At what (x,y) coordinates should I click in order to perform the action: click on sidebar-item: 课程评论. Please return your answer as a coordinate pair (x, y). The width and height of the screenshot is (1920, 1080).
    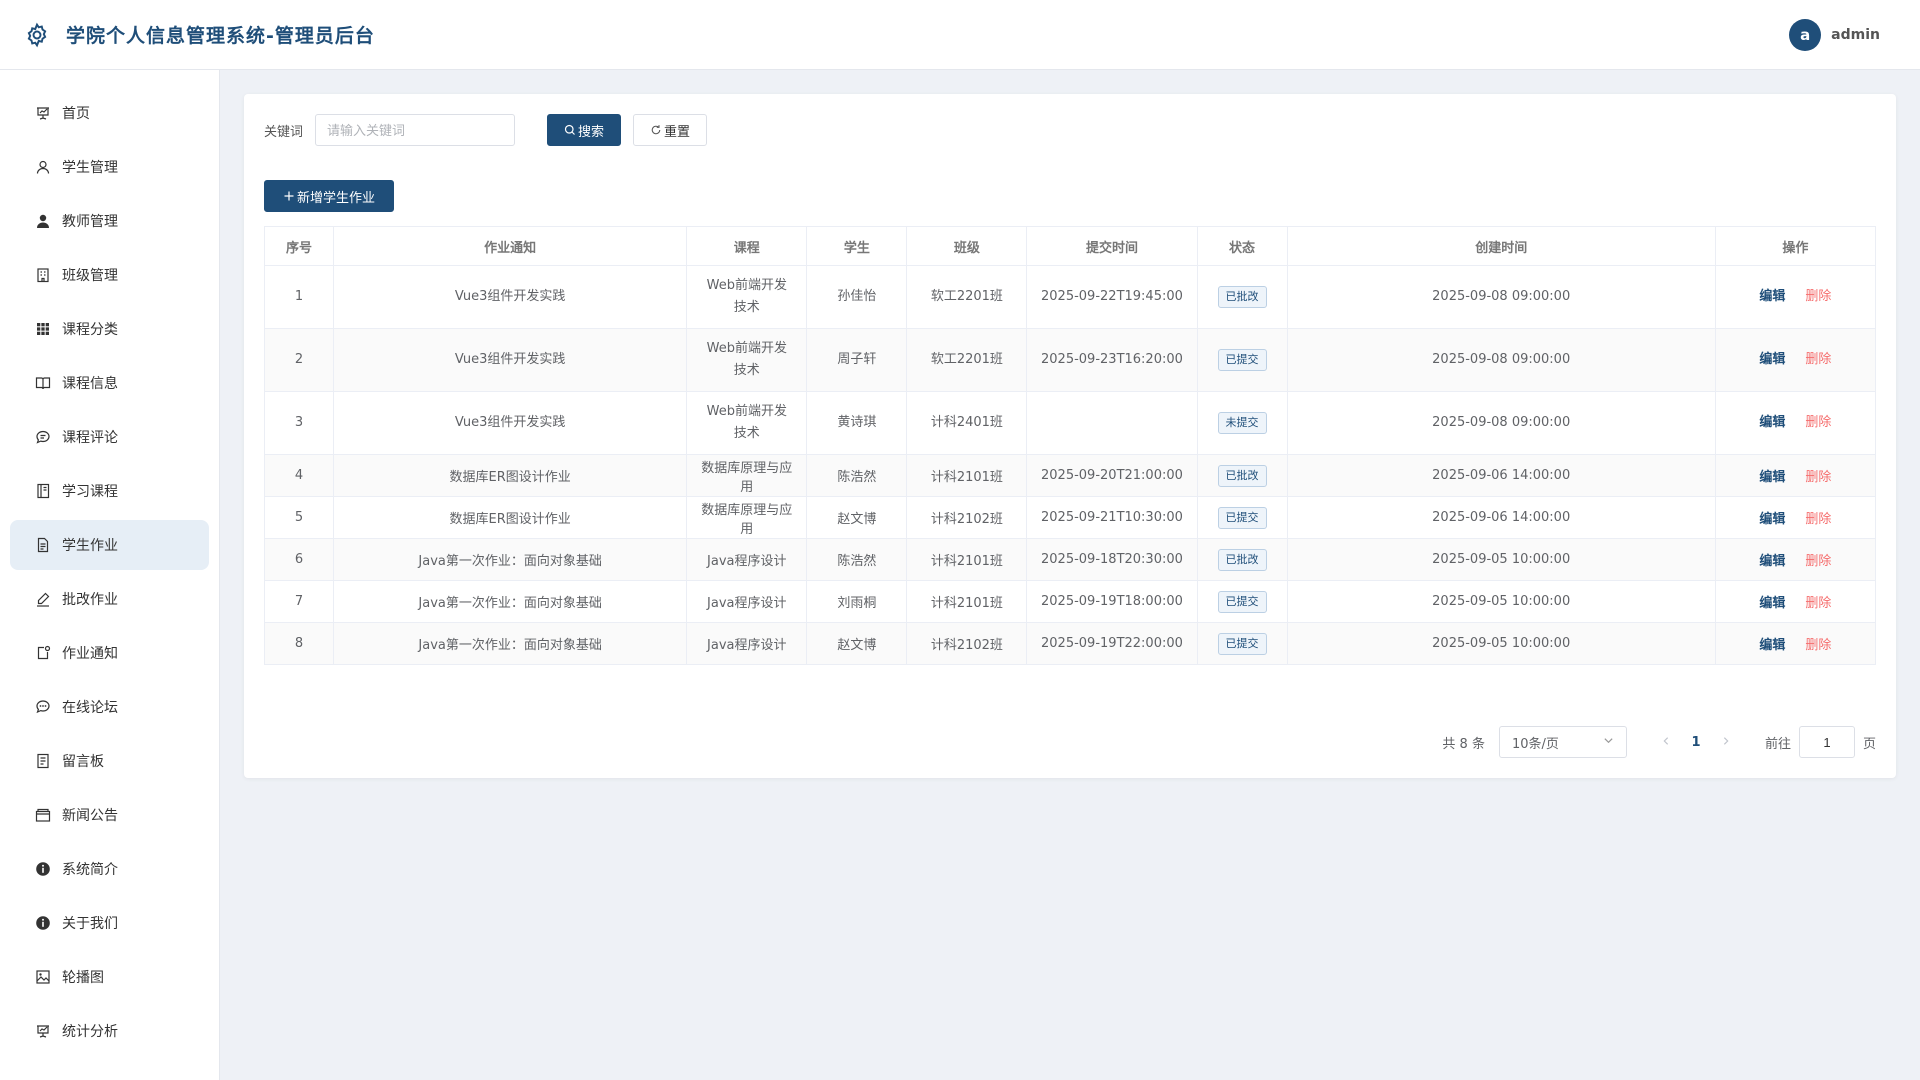
    Looking at the image, I should click on (109, 437).